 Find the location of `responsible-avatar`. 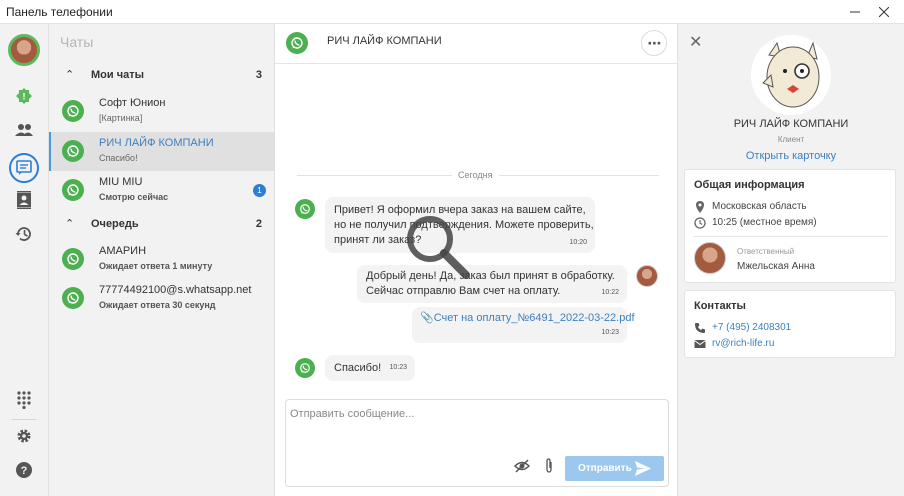

responsible-avatar is located at coordinates (710, 258).